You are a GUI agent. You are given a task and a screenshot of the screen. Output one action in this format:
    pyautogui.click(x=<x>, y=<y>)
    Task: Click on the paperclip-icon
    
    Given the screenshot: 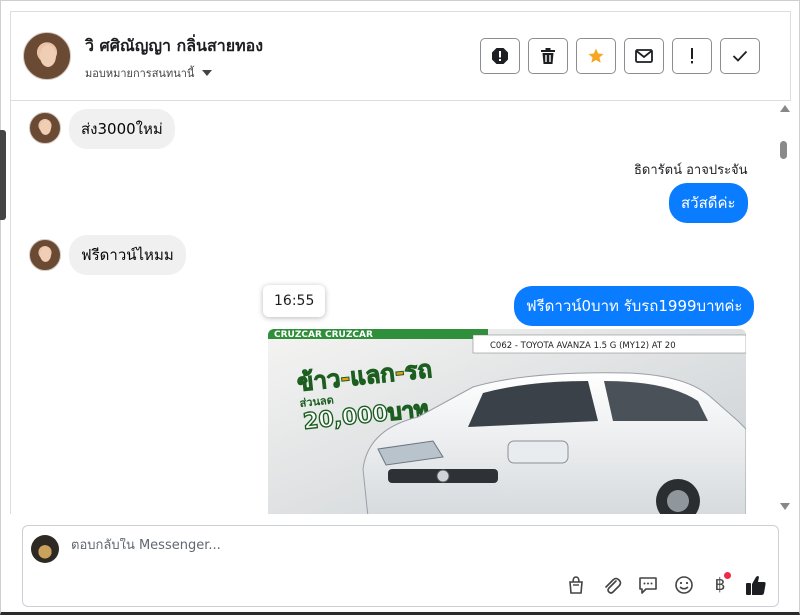 What is the action you would take?
    pyautogui.click(x=613, y=585)
    